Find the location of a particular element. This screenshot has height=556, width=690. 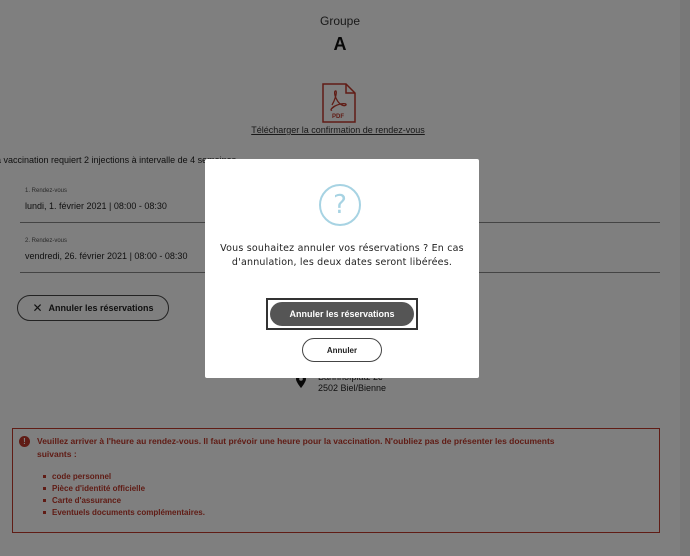

question-icon: ? is located at coordinates (340, 205).